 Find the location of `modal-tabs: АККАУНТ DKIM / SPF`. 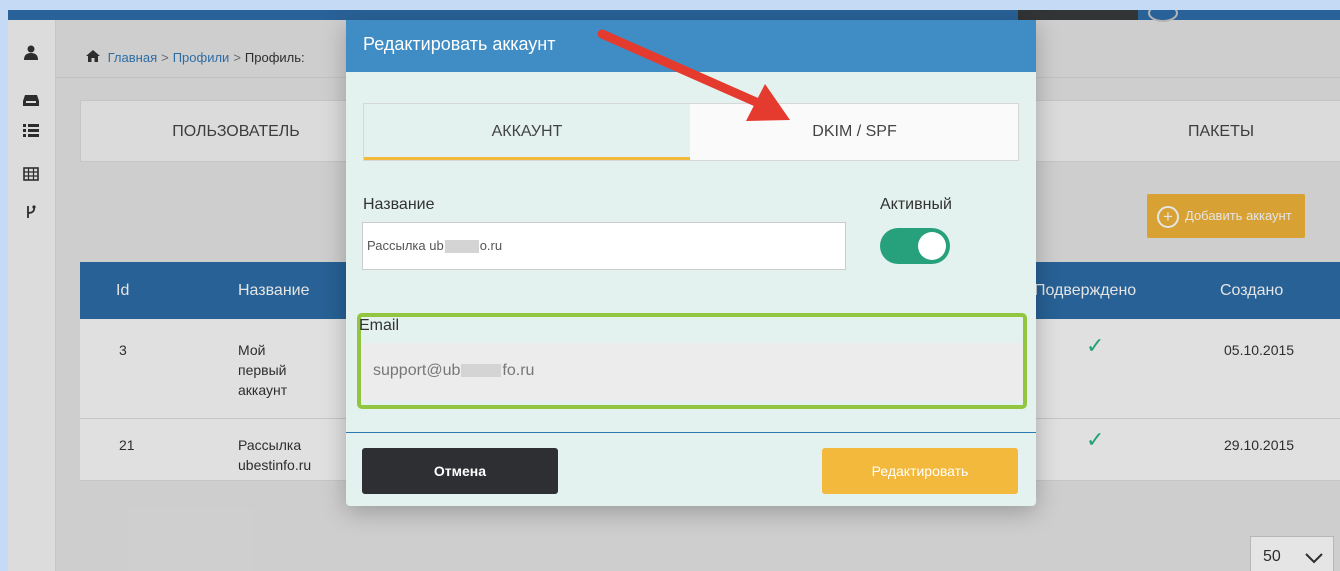

modal-tabs: АККАУНТ DKIM / SPF is located at coordinates (691, 132).